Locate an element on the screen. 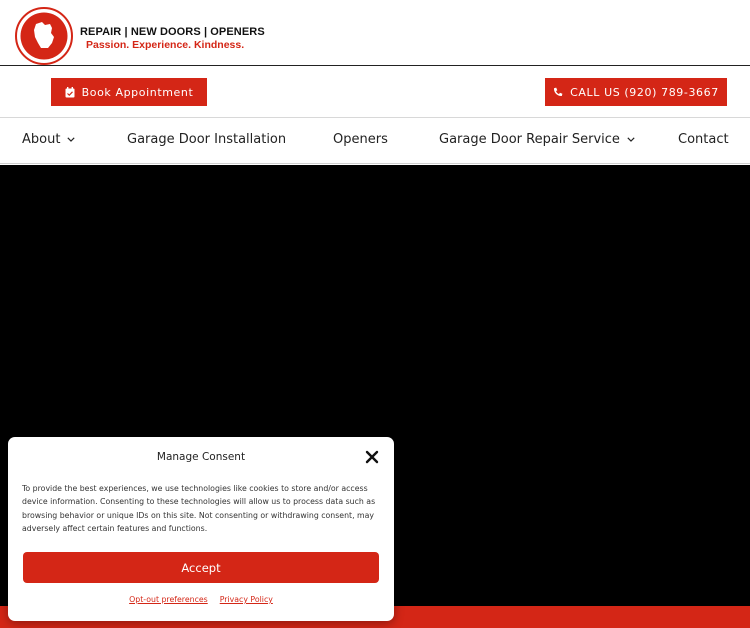 The height and width of the screenshot is (628, 750). nav-item-openers: Openers is located at coordinates (360, 139).